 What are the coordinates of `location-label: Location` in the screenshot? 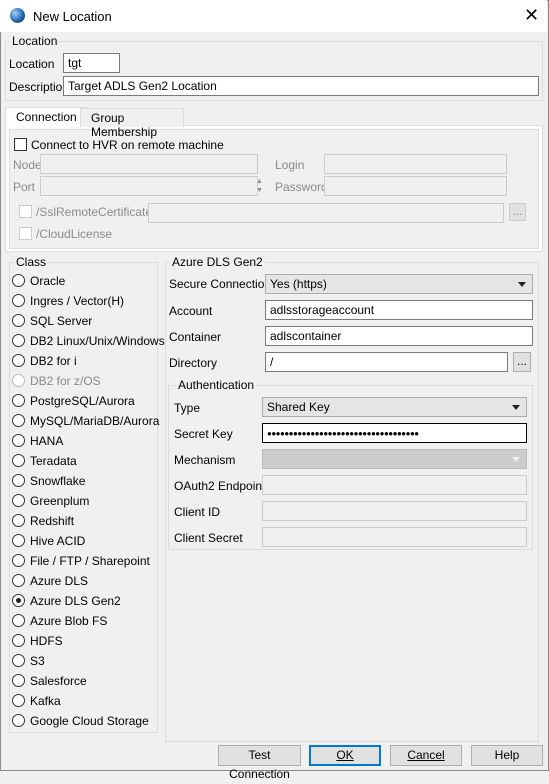 It's located at (32, 64).